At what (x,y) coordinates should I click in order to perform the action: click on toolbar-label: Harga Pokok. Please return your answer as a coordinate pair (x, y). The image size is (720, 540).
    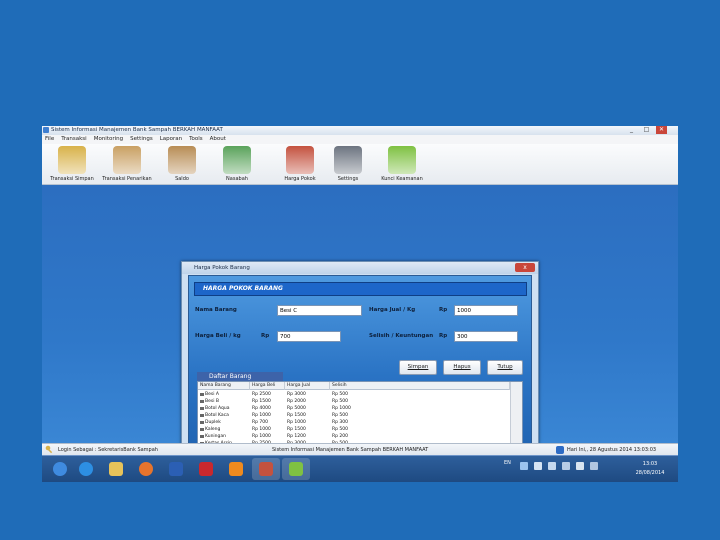
    Looking at the image, I should click on (300, 179).